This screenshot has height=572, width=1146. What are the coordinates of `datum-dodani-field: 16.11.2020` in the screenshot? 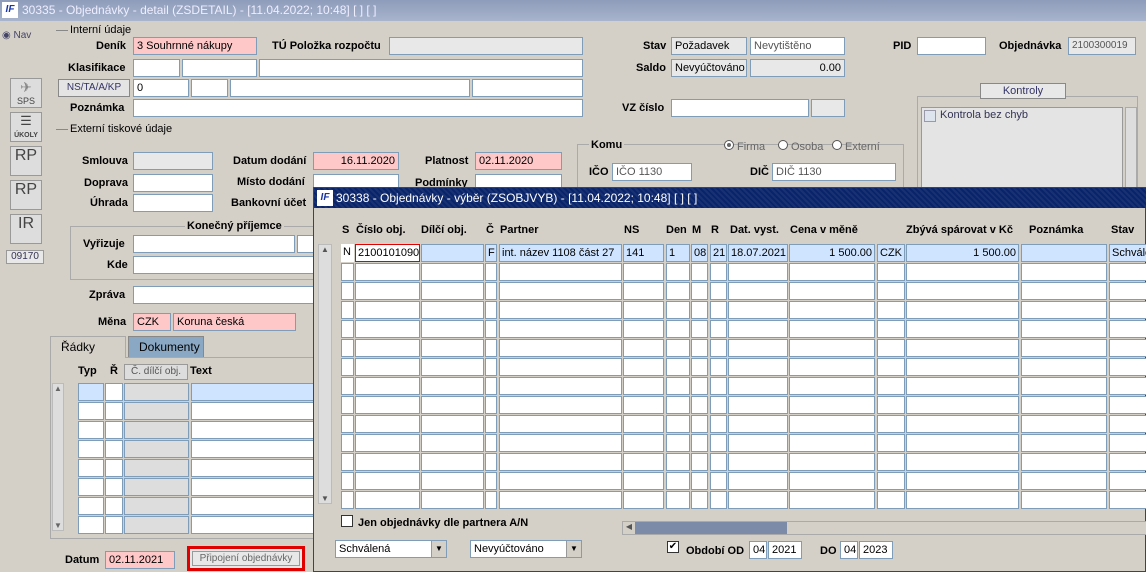 It's located at (356, 161).